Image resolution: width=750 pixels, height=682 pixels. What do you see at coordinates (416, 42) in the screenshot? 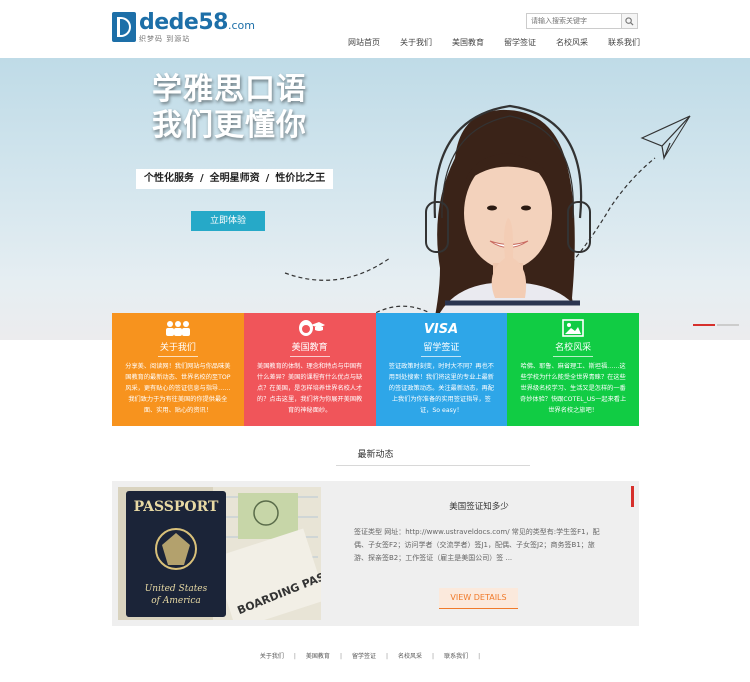
I see `nav-about: 关于我们` at bounding box center [416, 42].